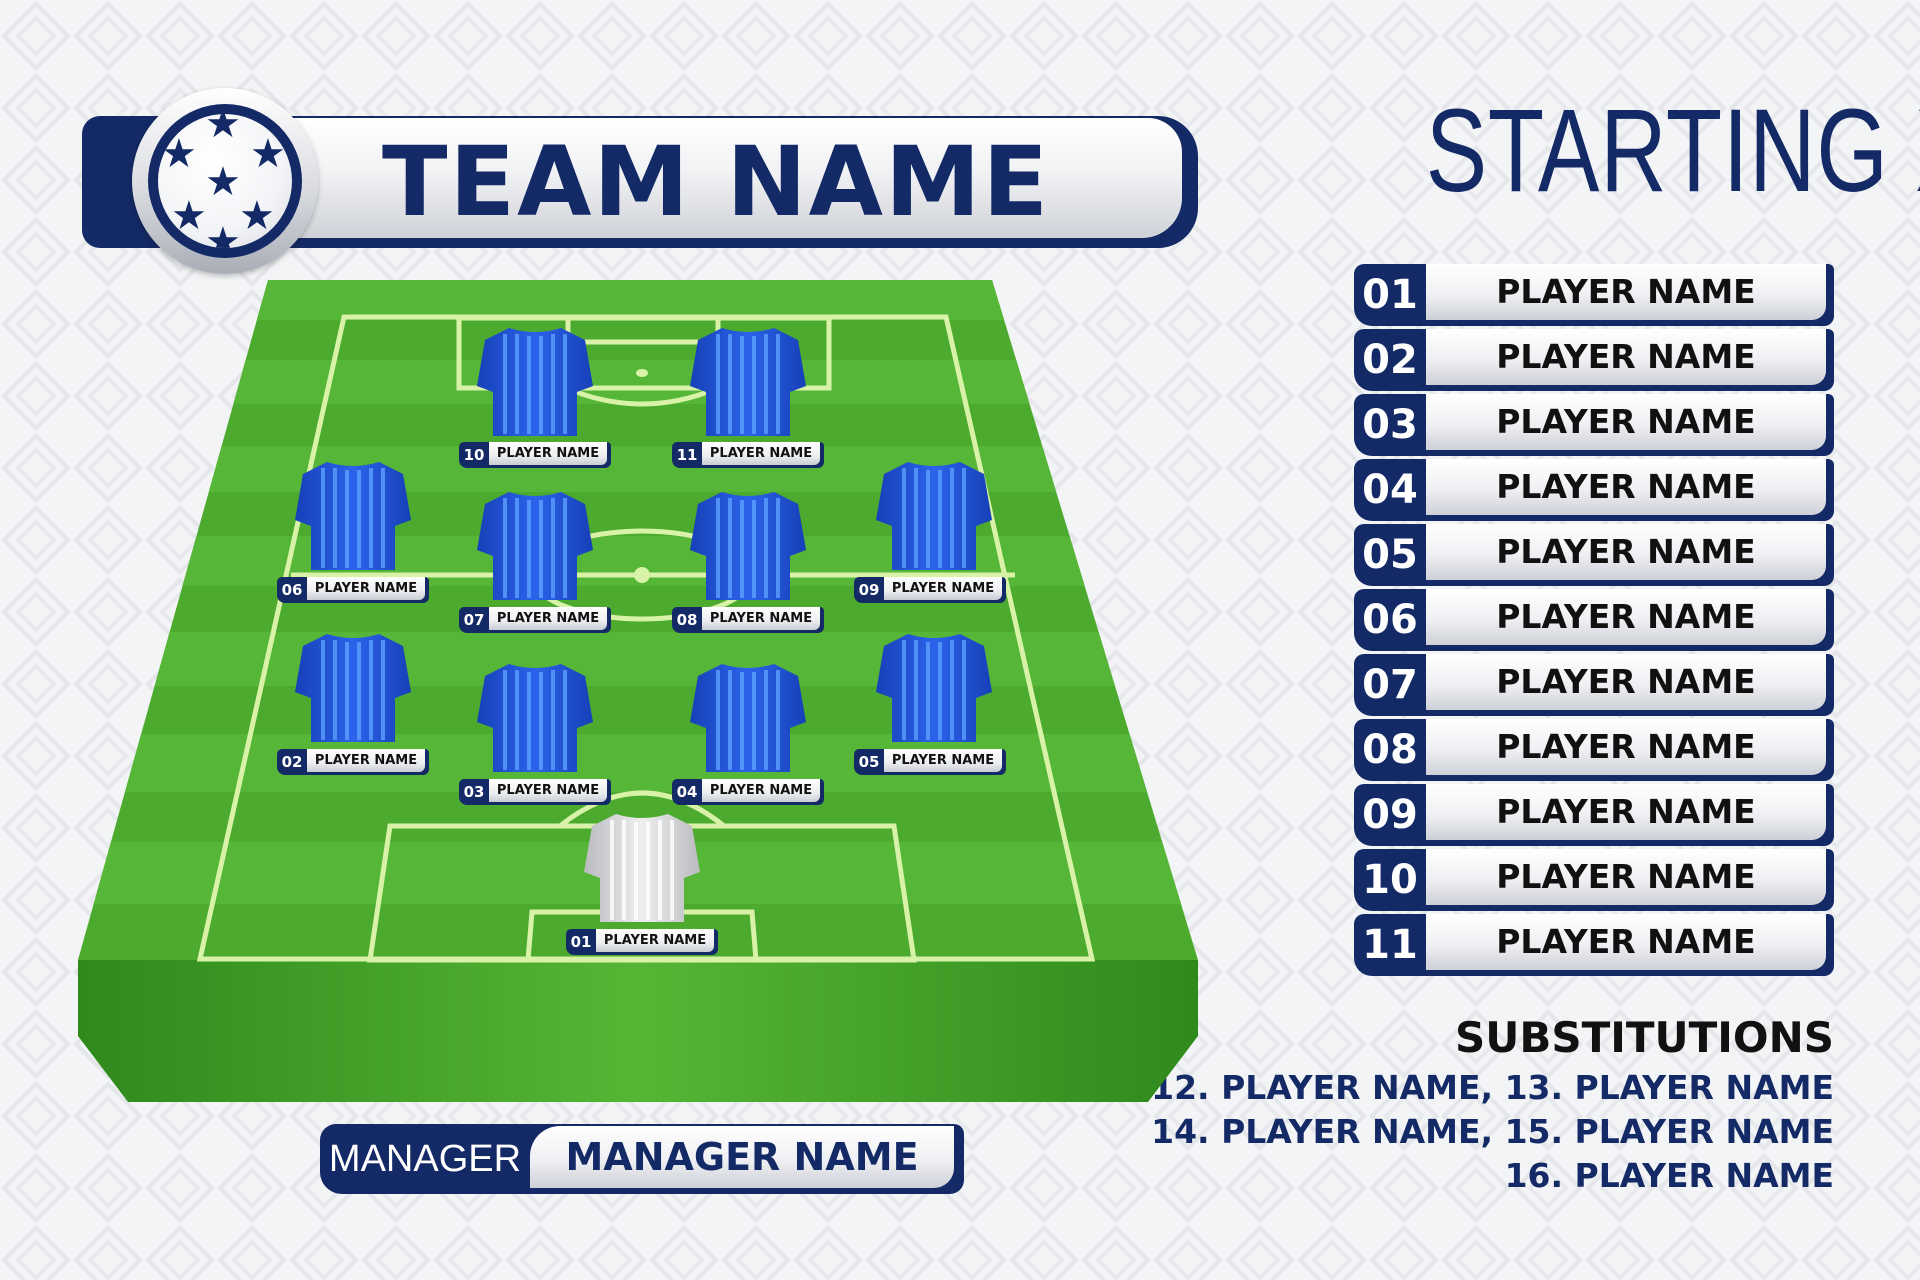 Image resolution: width=1920 pixels, height=1280 pixels. I want to click on pitch-player-label: 11 PLAYER NAME, so click(748, 455).